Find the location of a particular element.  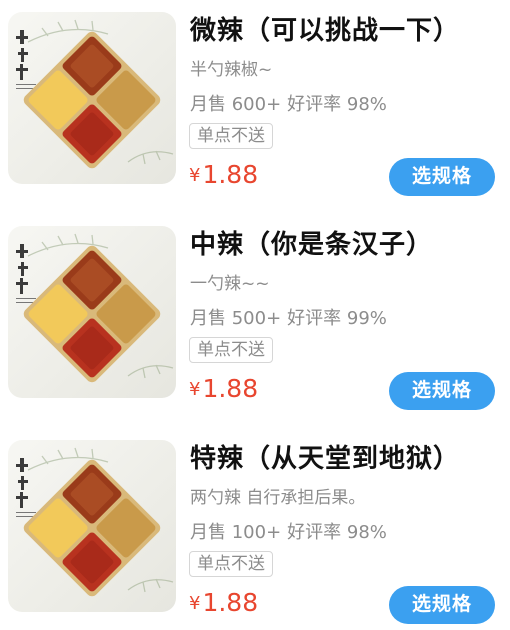

product-title: 特辣（从天堂到地狱） is located at coordinates (325, 459).